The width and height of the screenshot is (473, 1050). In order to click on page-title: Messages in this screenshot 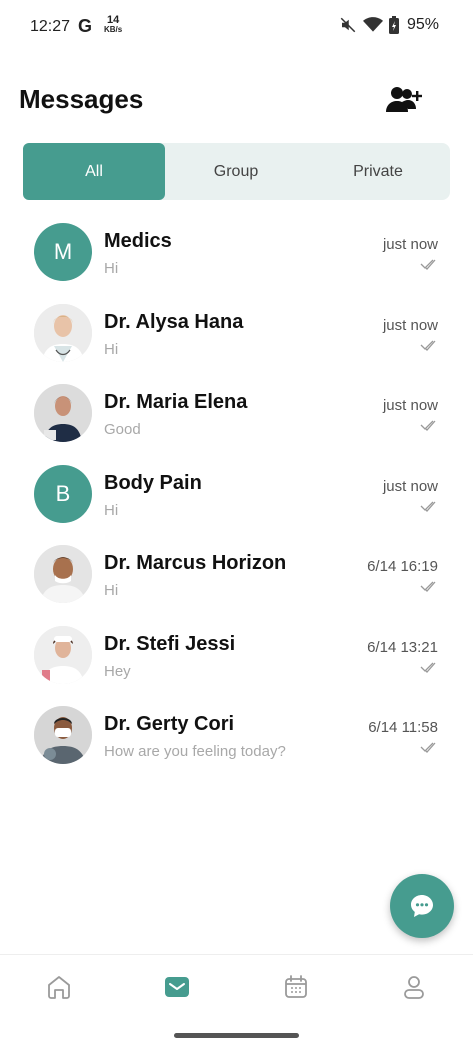, I will do `click(81, 99)`.